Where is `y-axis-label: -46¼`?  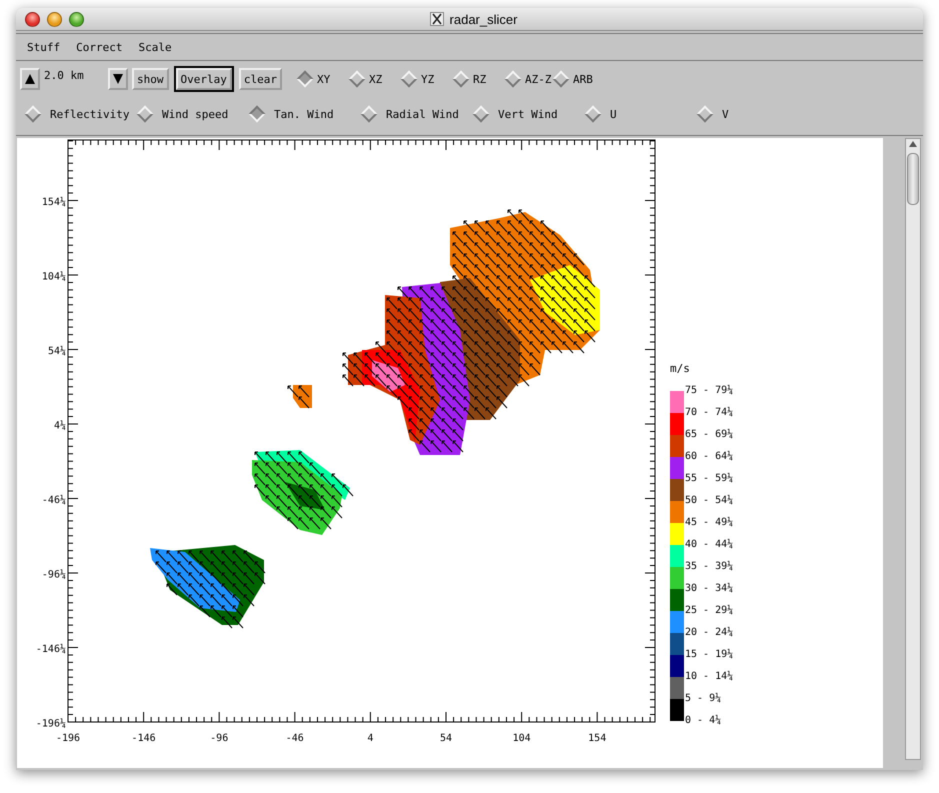 y-axis-label: -46¼ is located at coordinates (54, 500).